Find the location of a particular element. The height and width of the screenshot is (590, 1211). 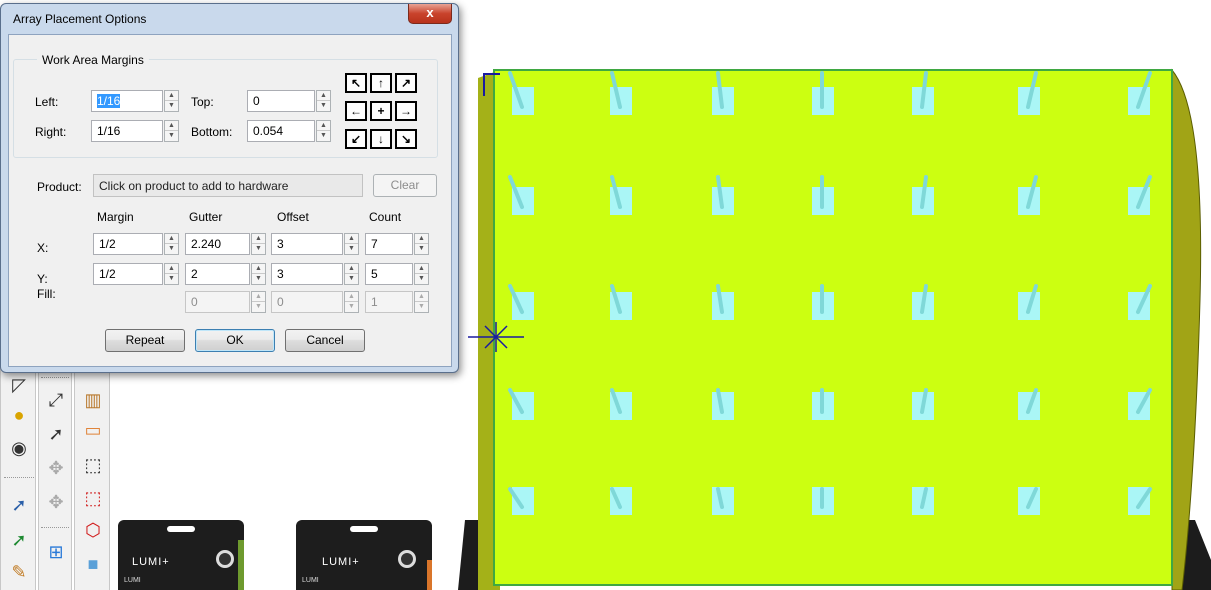

x-offset-spinner: ▲ ▼ is located at coordinates (351, 244).